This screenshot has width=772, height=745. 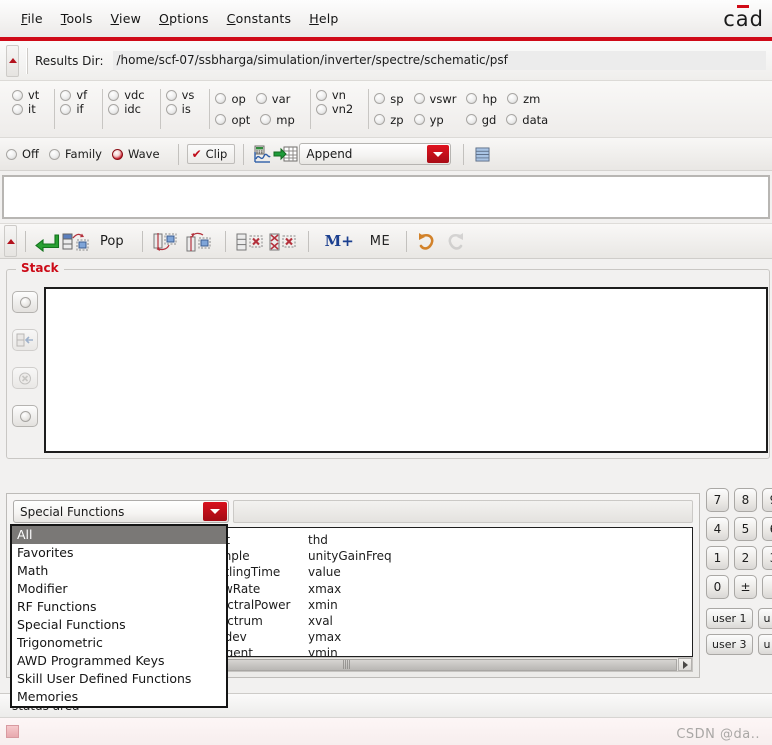 What do you see at coordinates (480, 120) in the screenshot?
I see `radio-gd: gd` at bounding box center [480, 120].